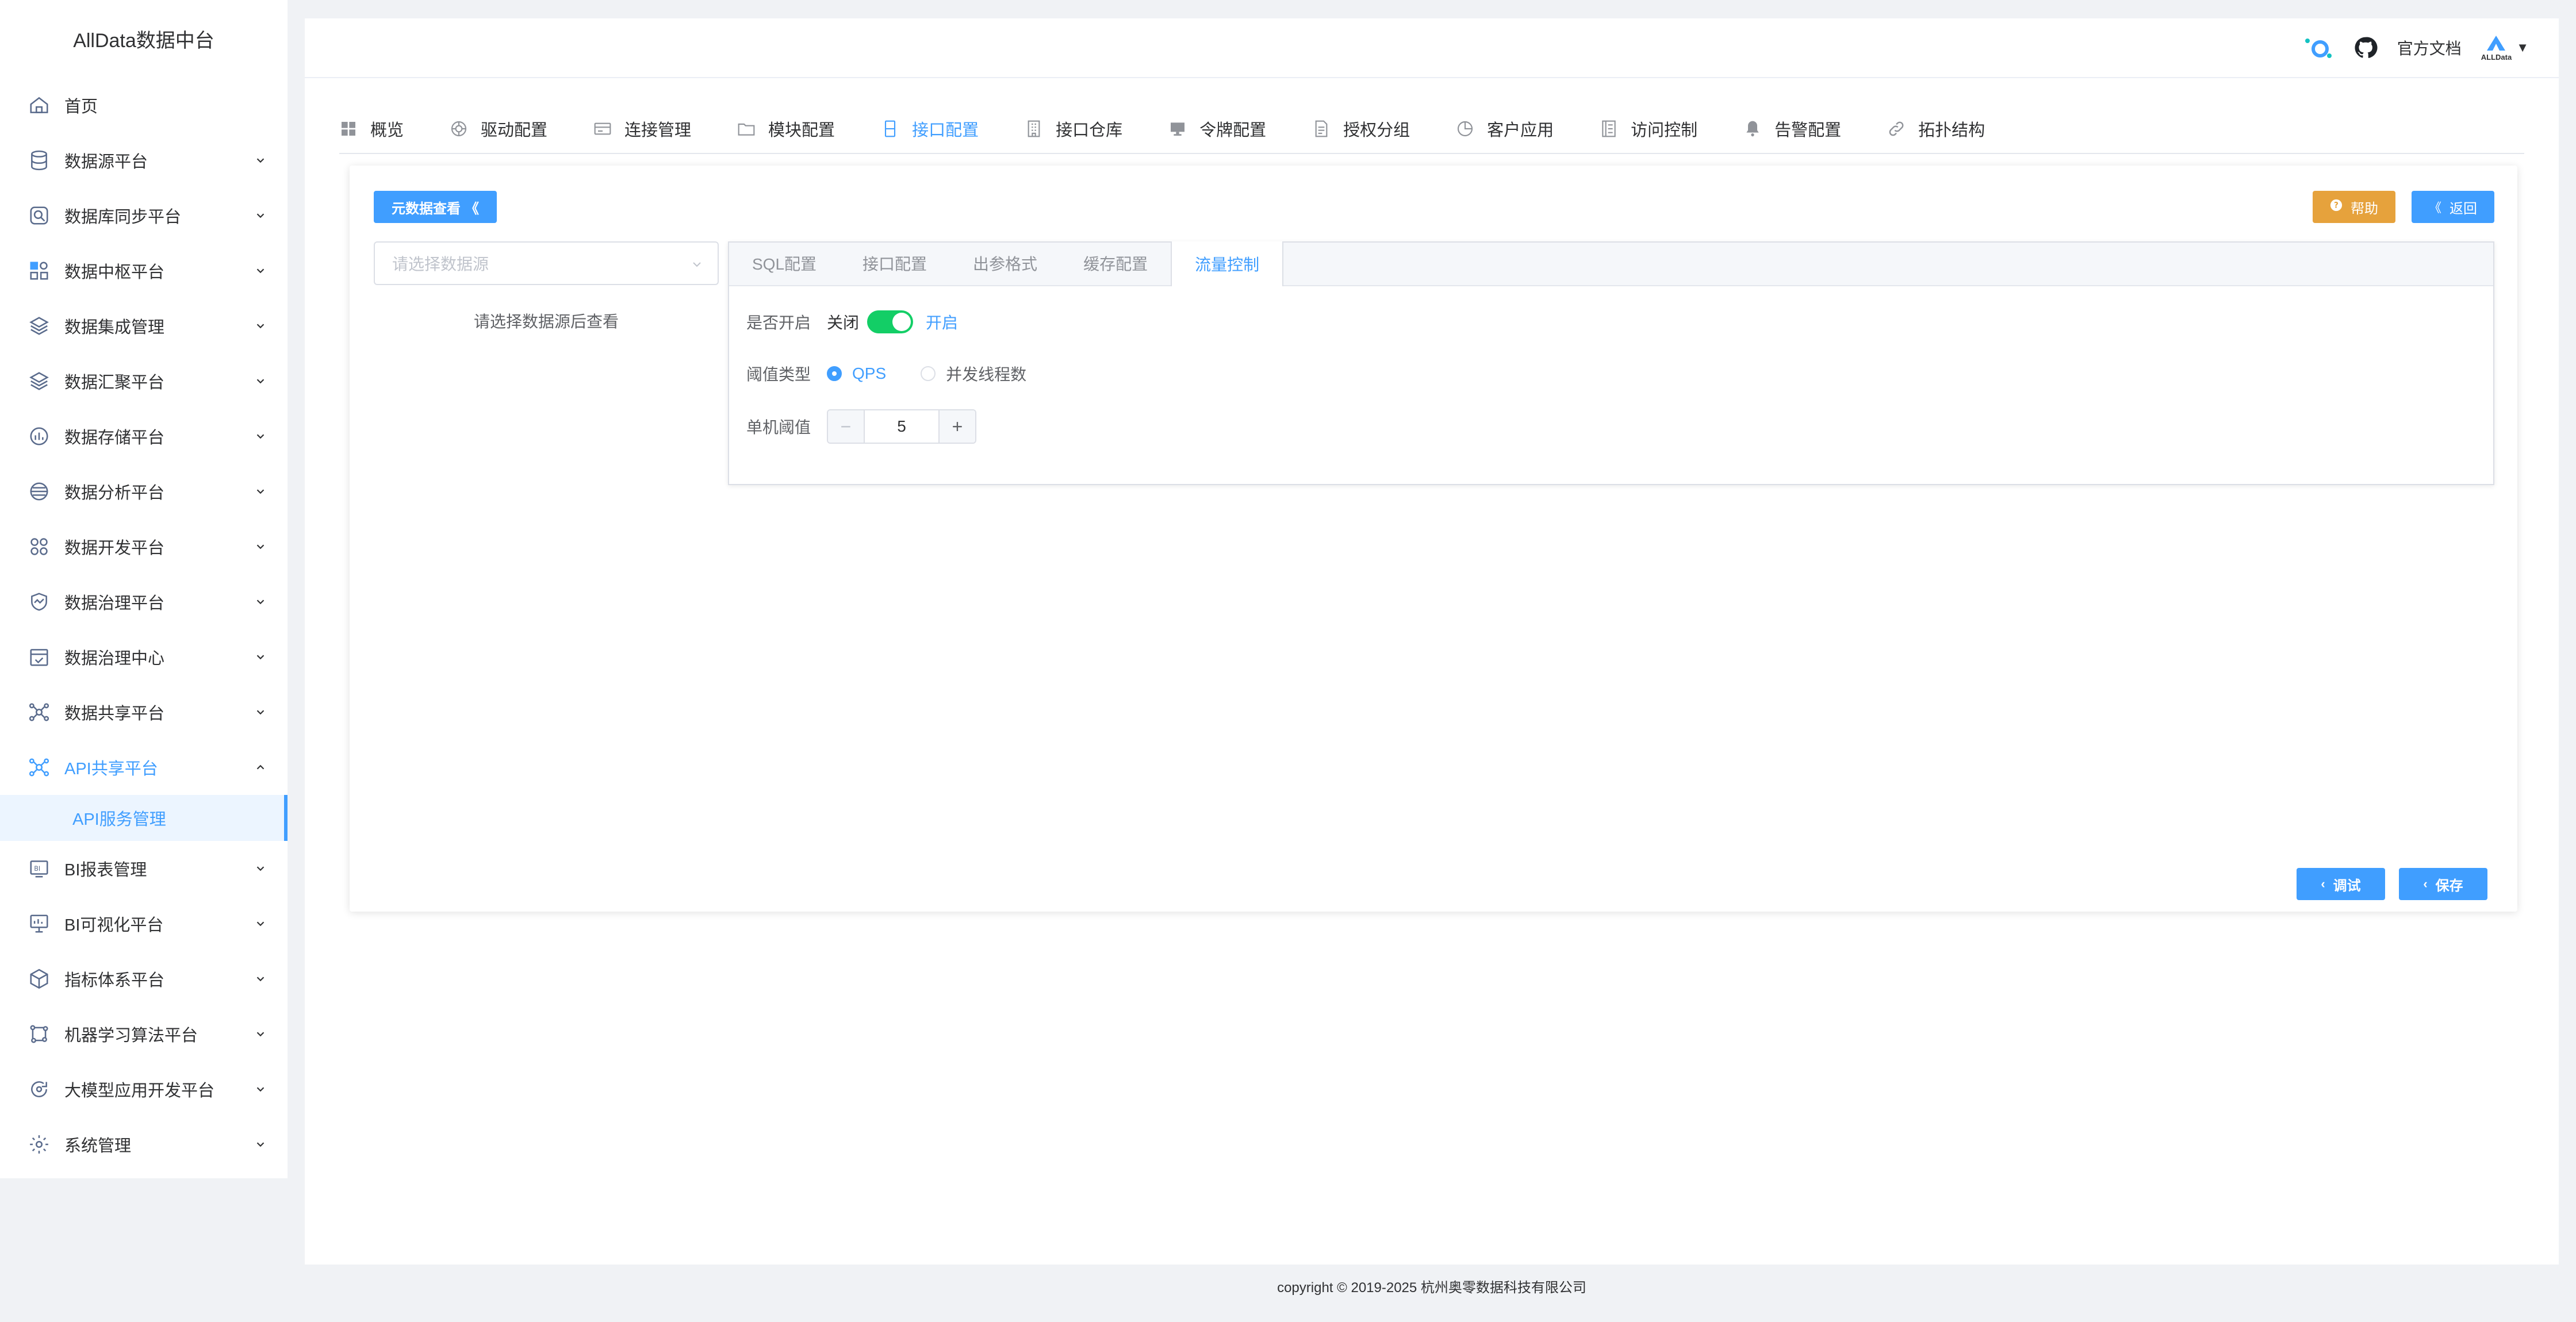  What do you see at coordinates (426, 209) in the screenshot?
I see `metadata-view-label: 元数据查看` at bounding box center [426, 209].